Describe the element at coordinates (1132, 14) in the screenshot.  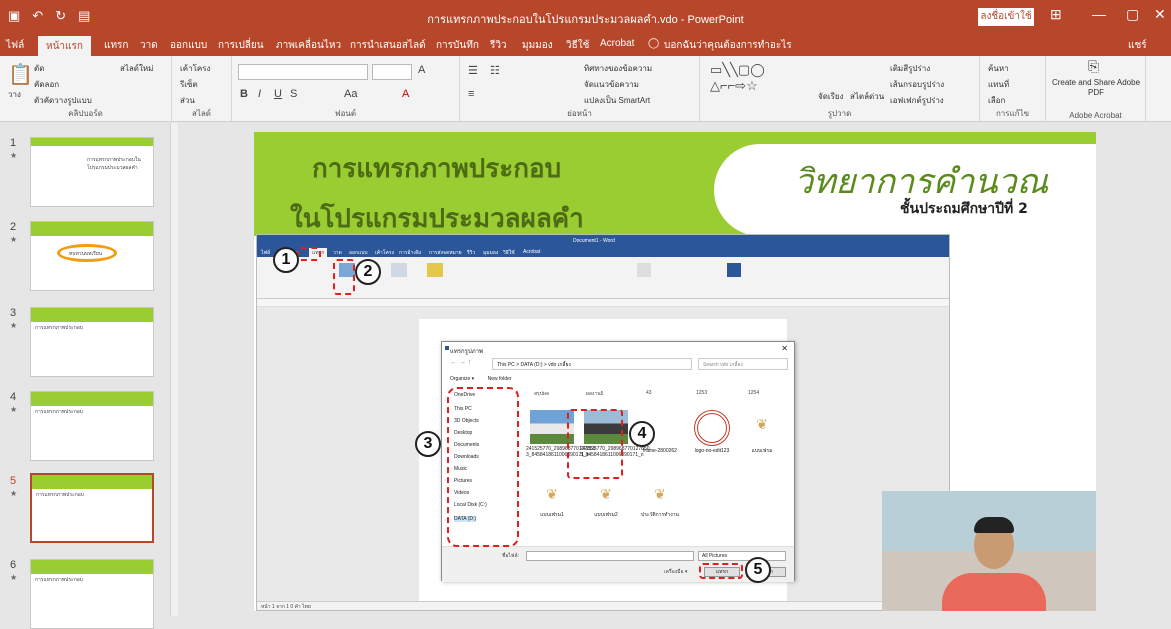
I see `maximize-icon: ▢` at that location.